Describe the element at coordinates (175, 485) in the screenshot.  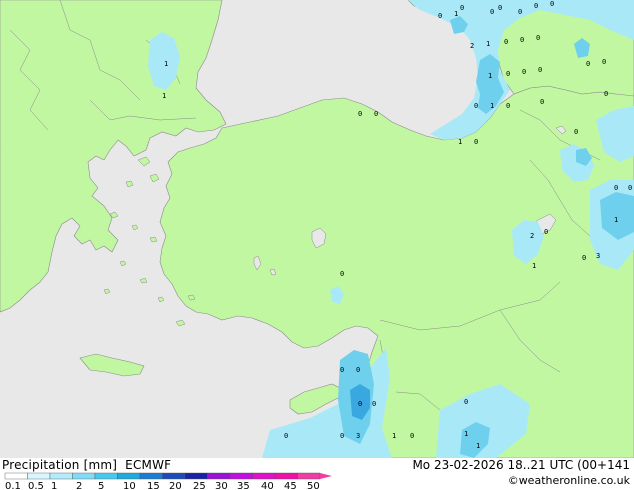
I see `legend-label: 20` at that location.